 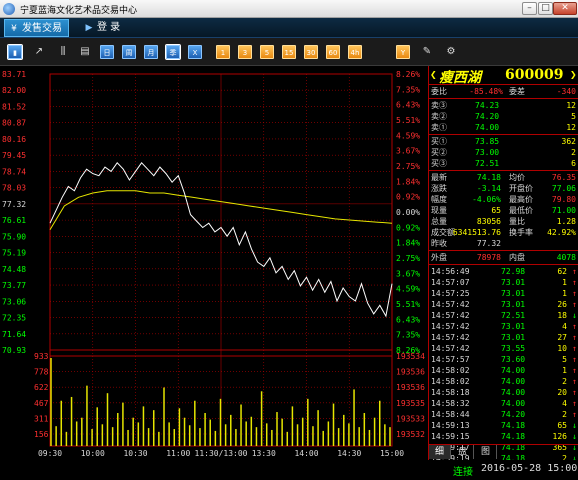 I want to click on volume-right-tick-label: 193533, so click(x=410, y=418).